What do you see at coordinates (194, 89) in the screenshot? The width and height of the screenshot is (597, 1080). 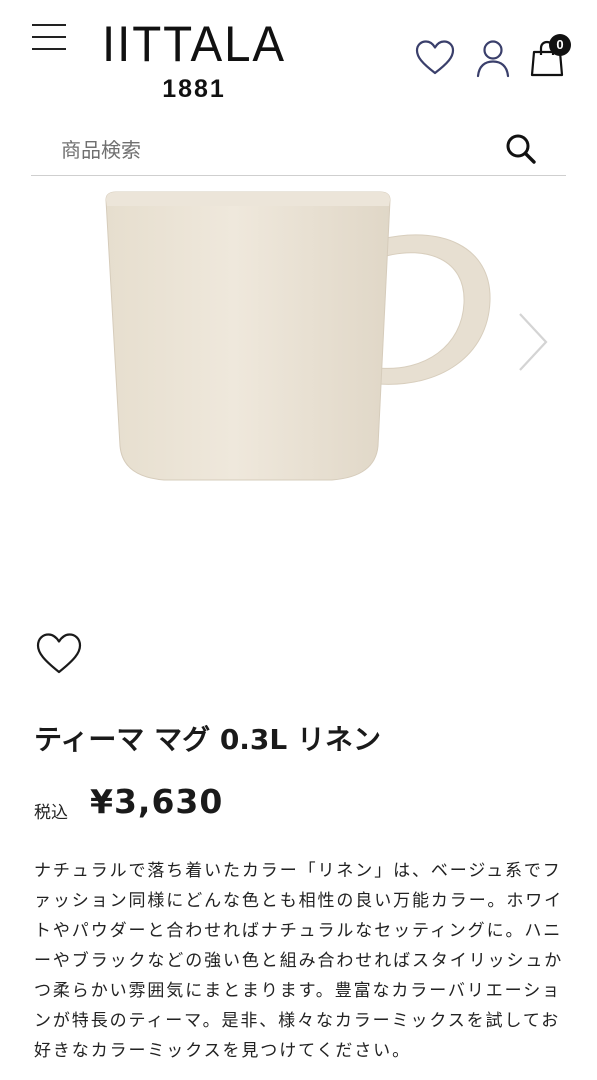 I see `logo-year: 1881` at bounding box center [194, 89].